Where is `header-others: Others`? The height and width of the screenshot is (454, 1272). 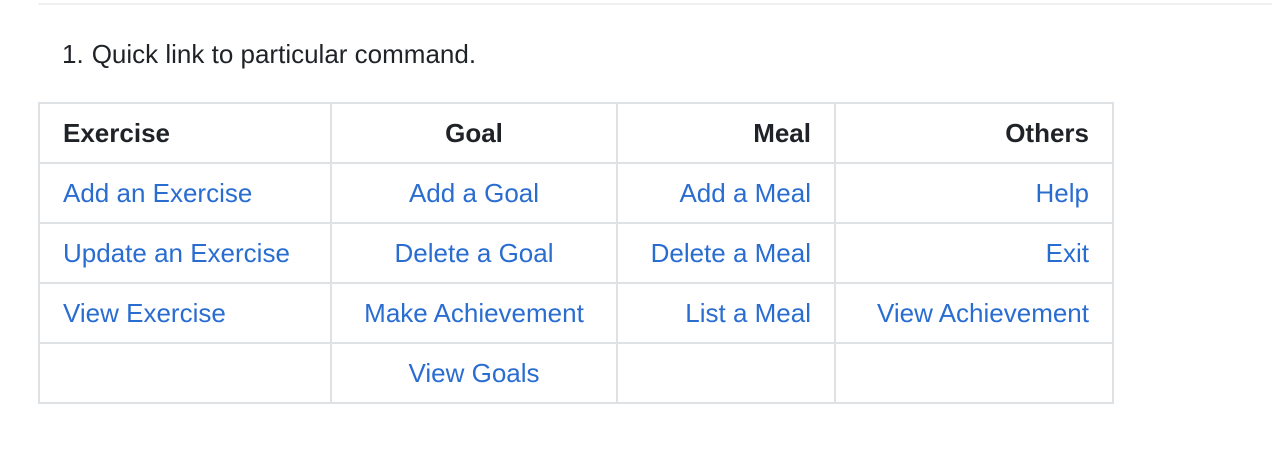 header-others: Others is located at coordinates (974, 133).